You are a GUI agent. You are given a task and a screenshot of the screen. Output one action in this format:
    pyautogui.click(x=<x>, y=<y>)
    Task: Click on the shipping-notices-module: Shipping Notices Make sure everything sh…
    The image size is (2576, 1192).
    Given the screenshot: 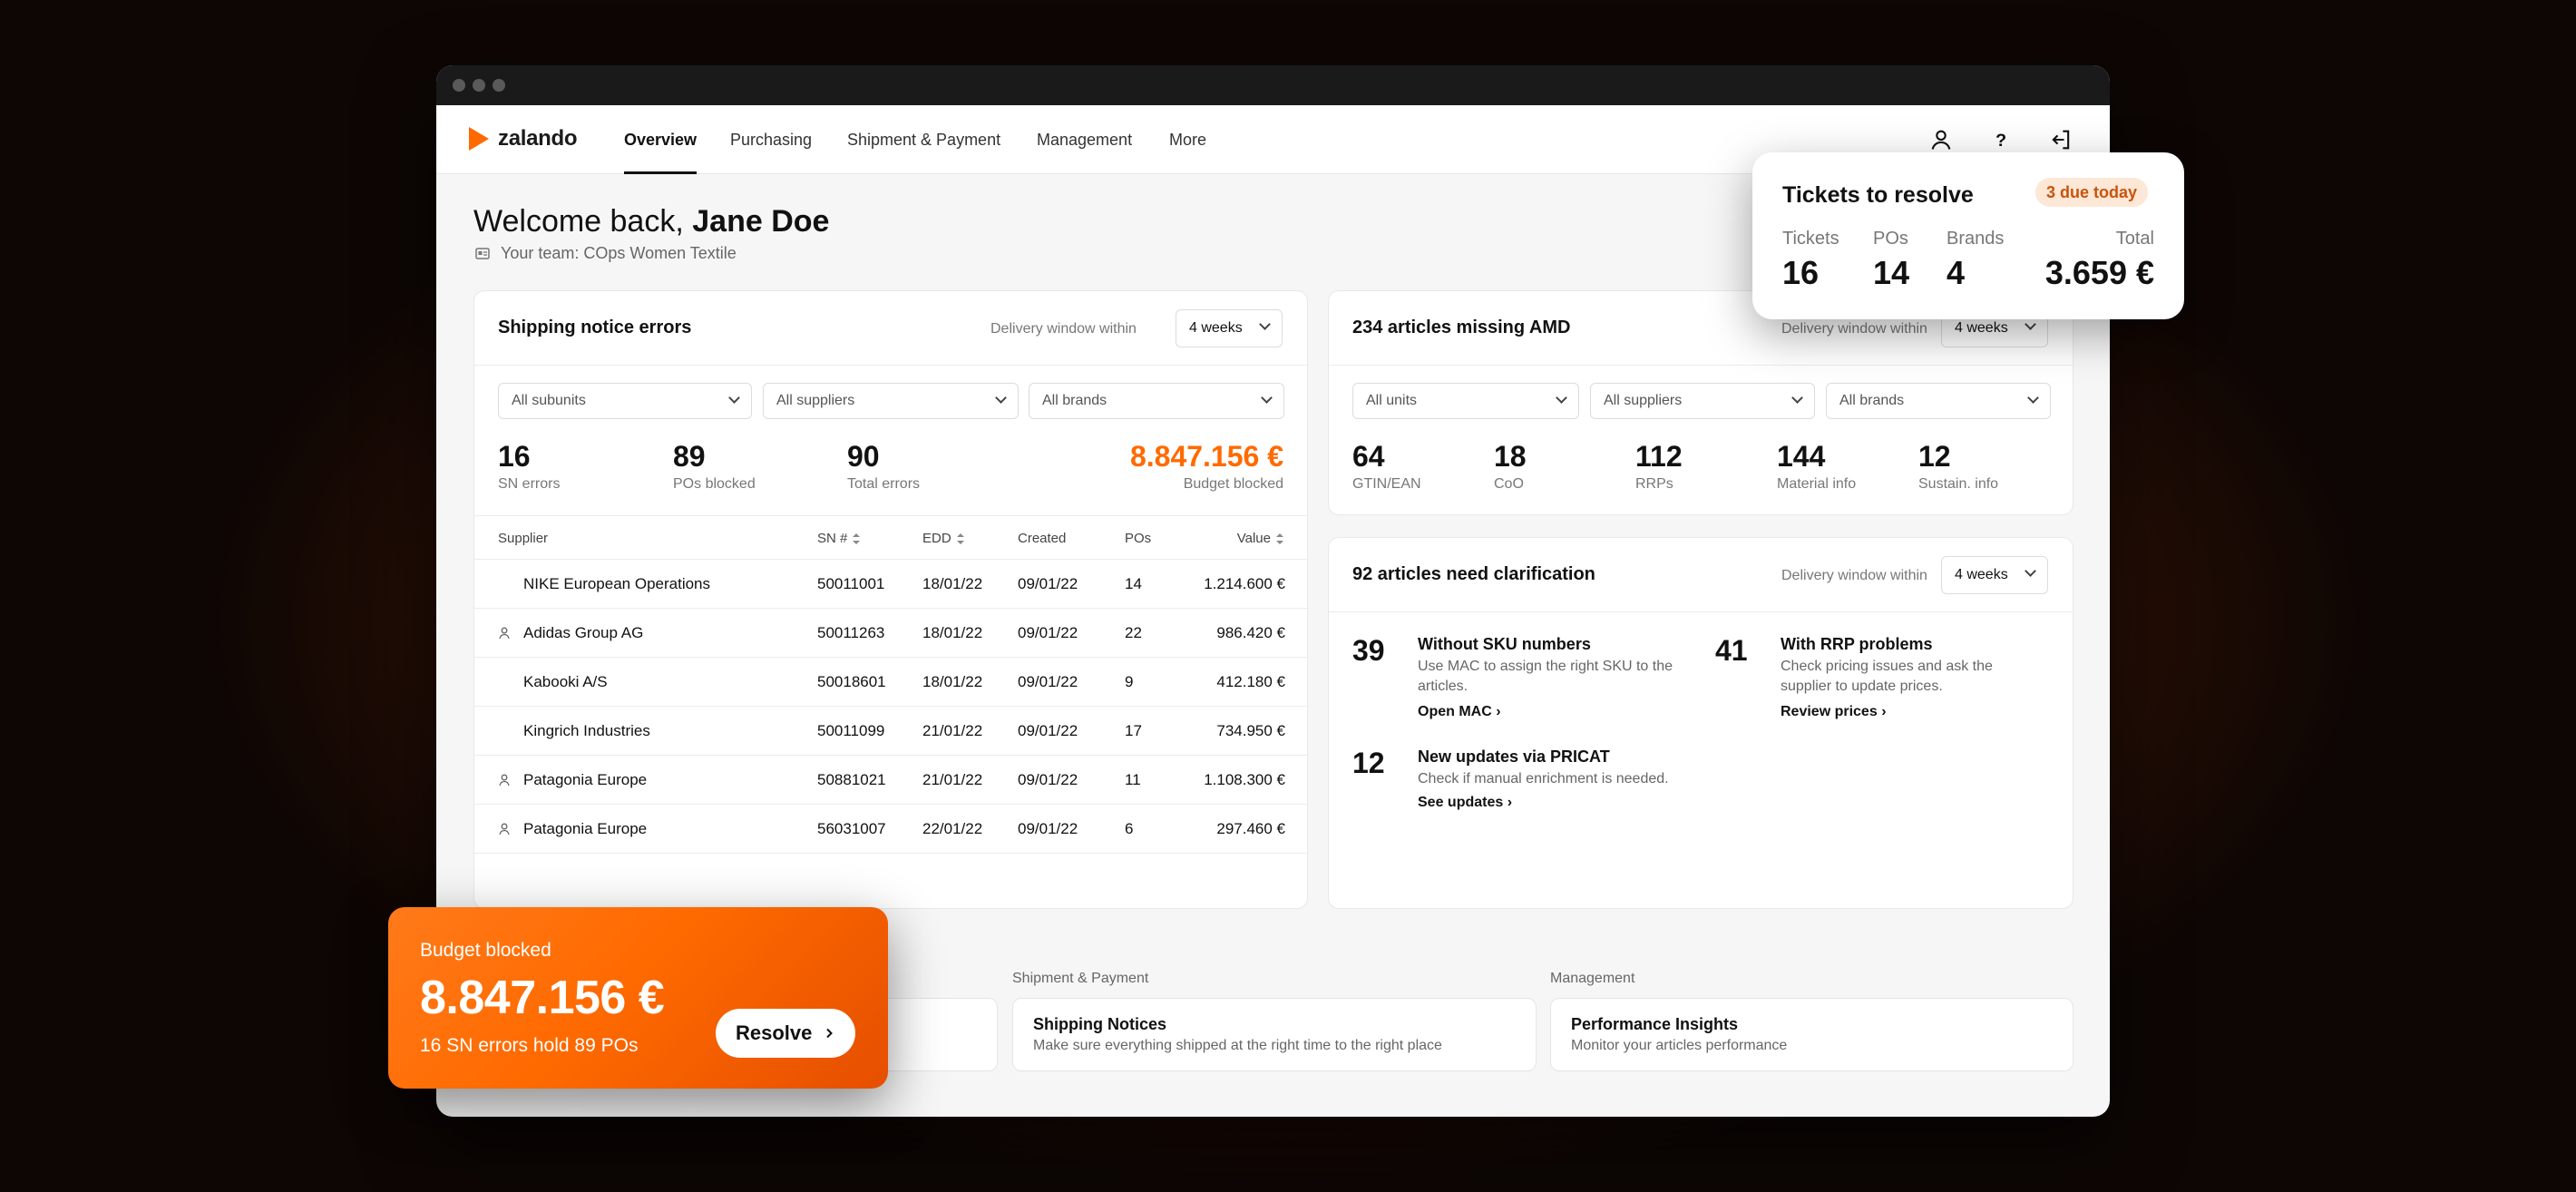 What is the action you would take?
    pyautogui.click(x=1274, y=1034)
    